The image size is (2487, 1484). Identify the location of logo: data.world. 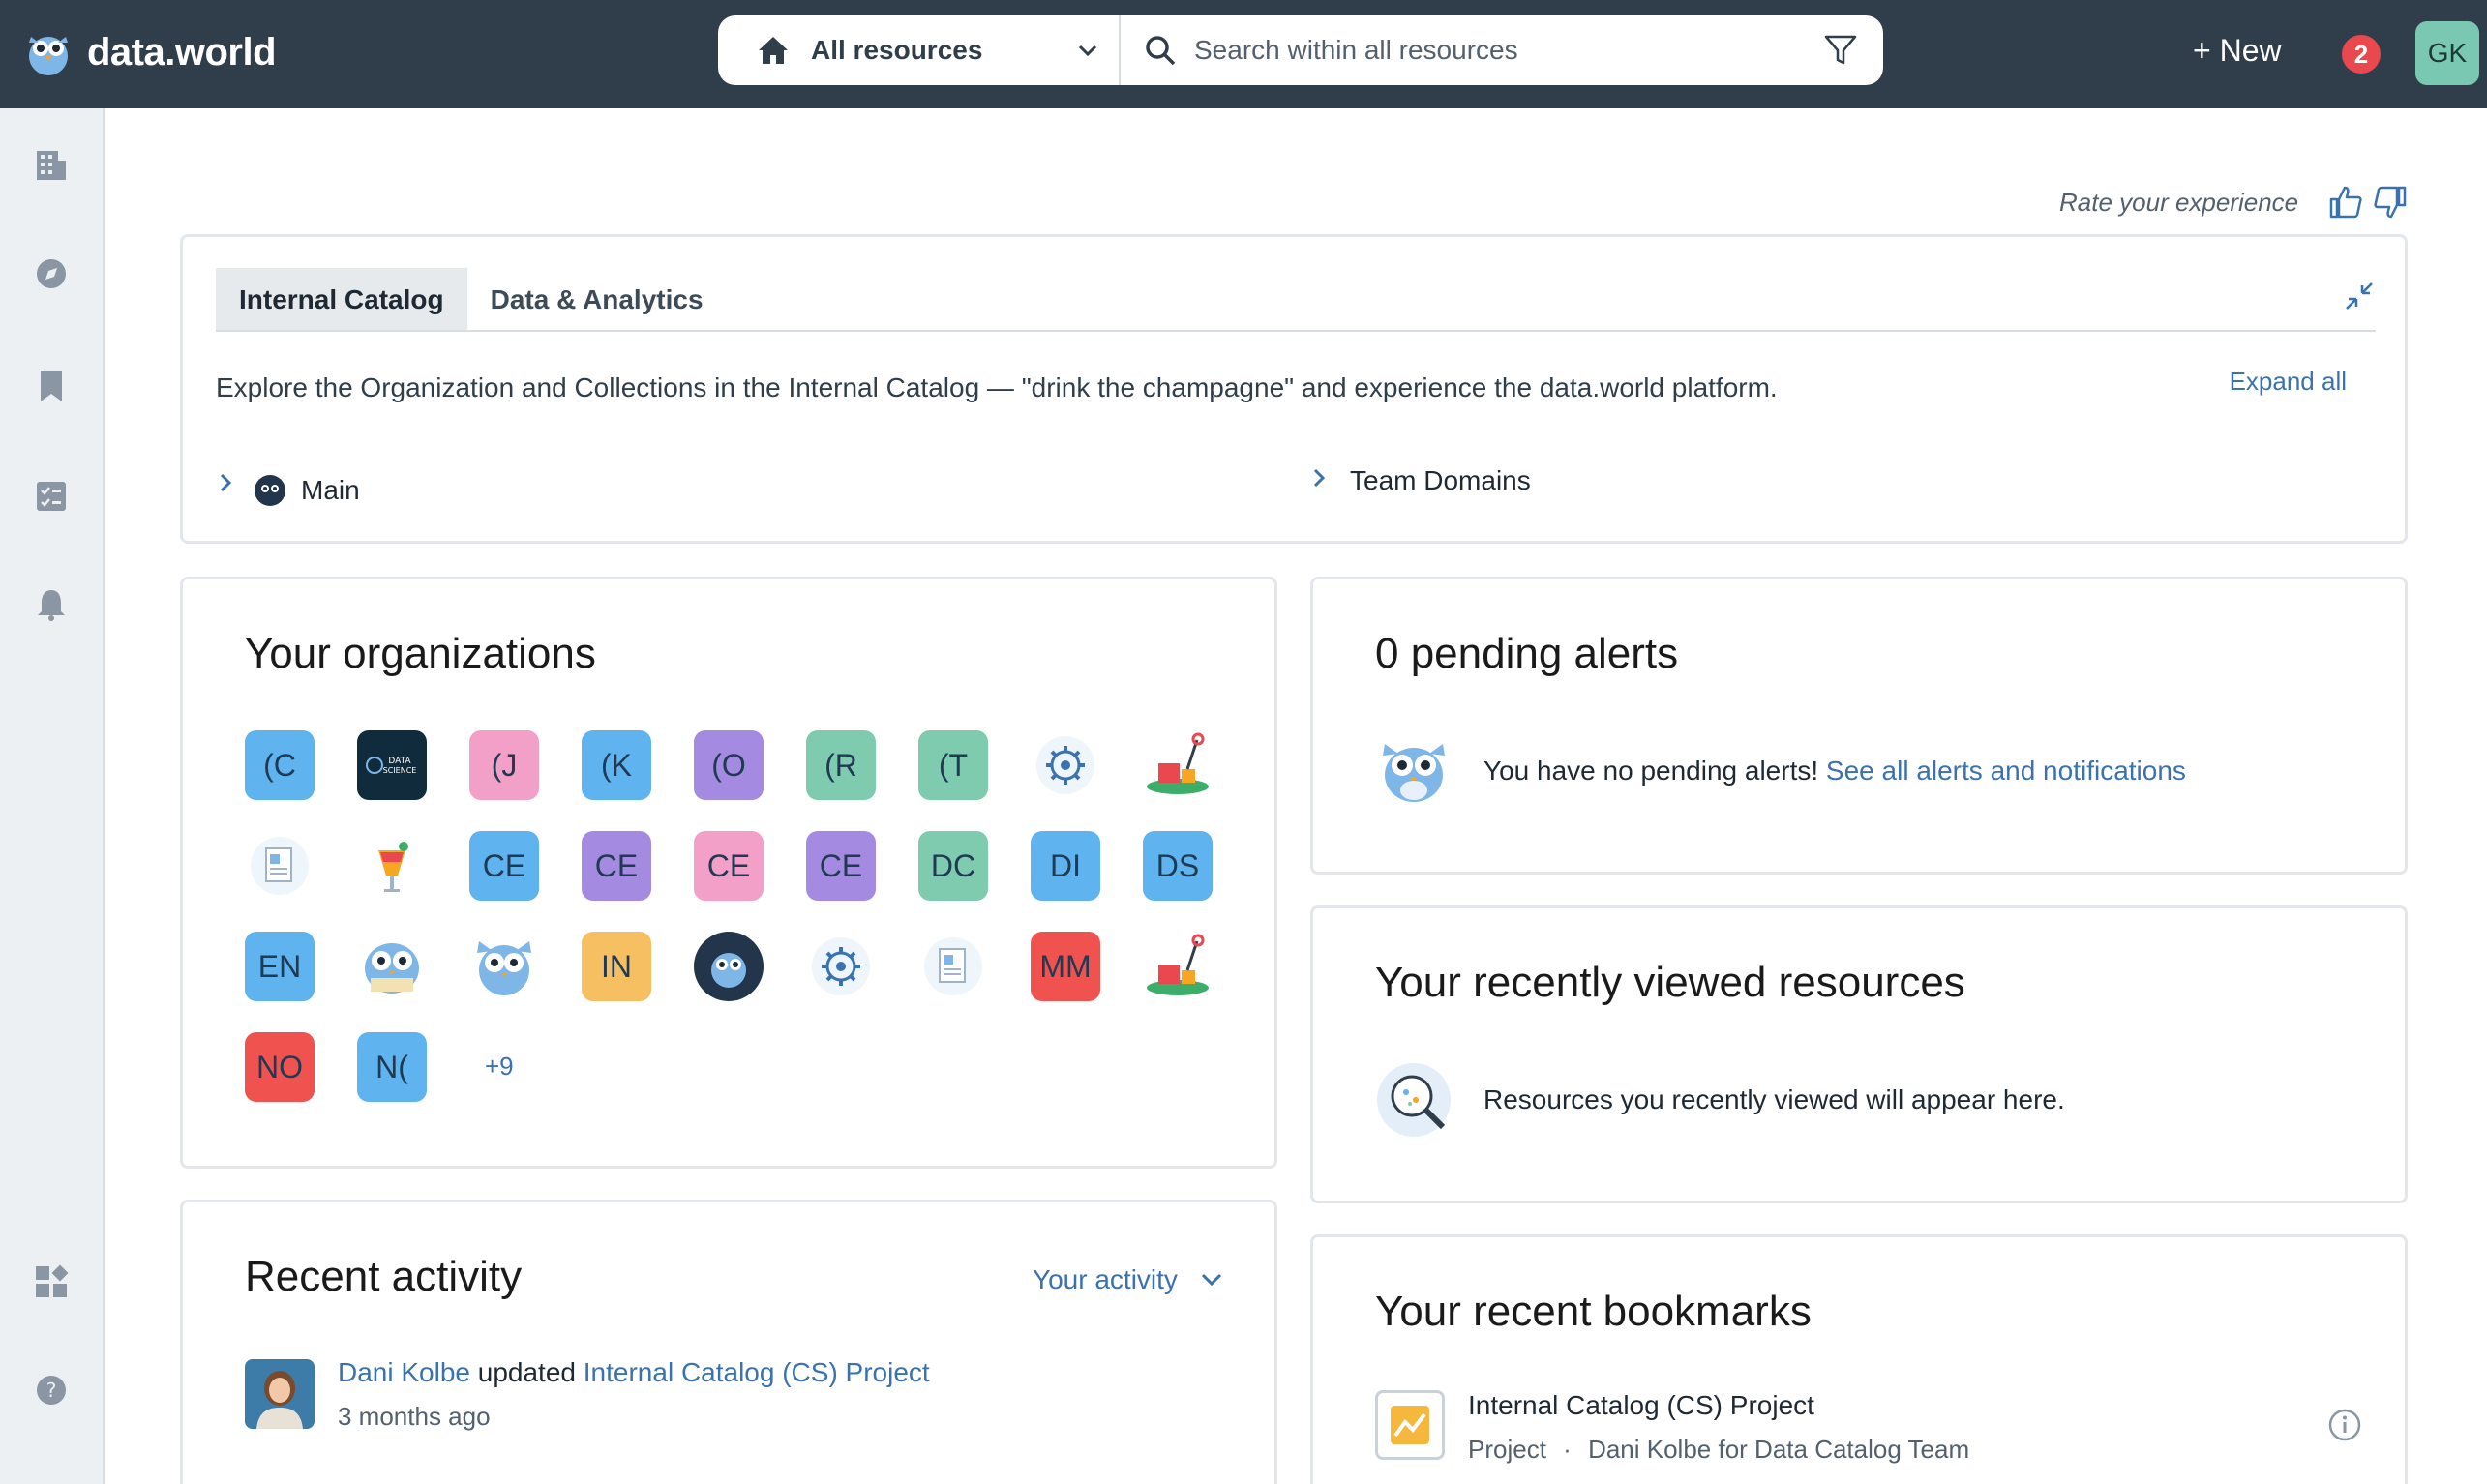
(151, 52).